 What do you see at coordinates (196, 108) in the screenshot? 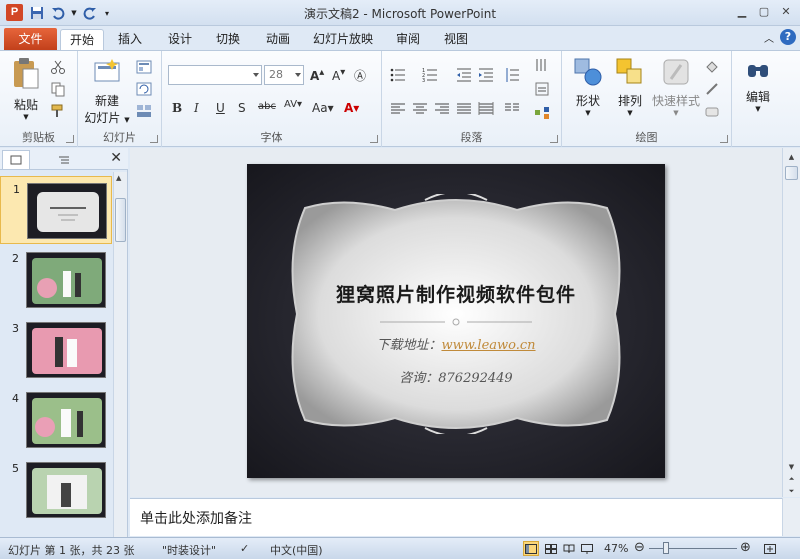
I see `italic-icon: I` at bounding box center [196, 108].